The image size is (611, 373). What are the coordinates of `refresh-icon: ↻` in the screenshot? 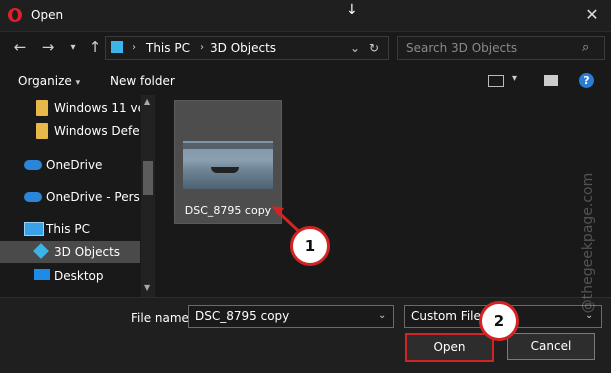 It's located at (374, 48).